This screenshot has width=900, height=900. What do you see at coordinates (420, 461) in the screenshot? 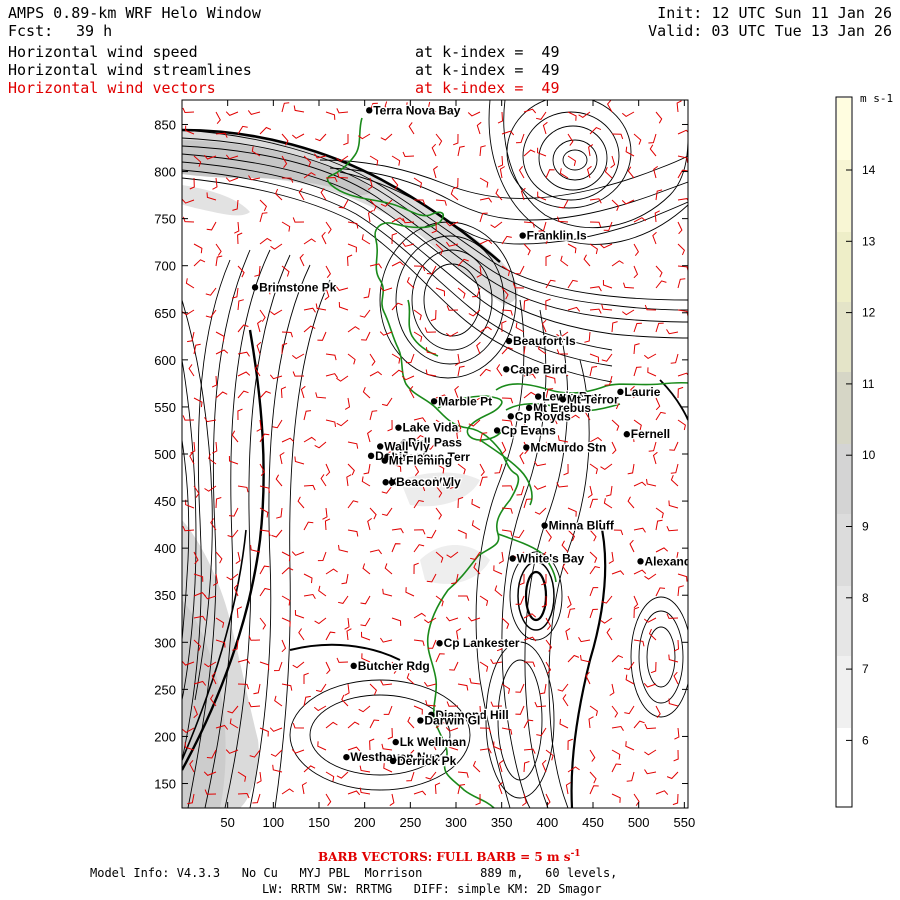
I see `place-label: Mt Fleming` at bounding box center [420, 461].